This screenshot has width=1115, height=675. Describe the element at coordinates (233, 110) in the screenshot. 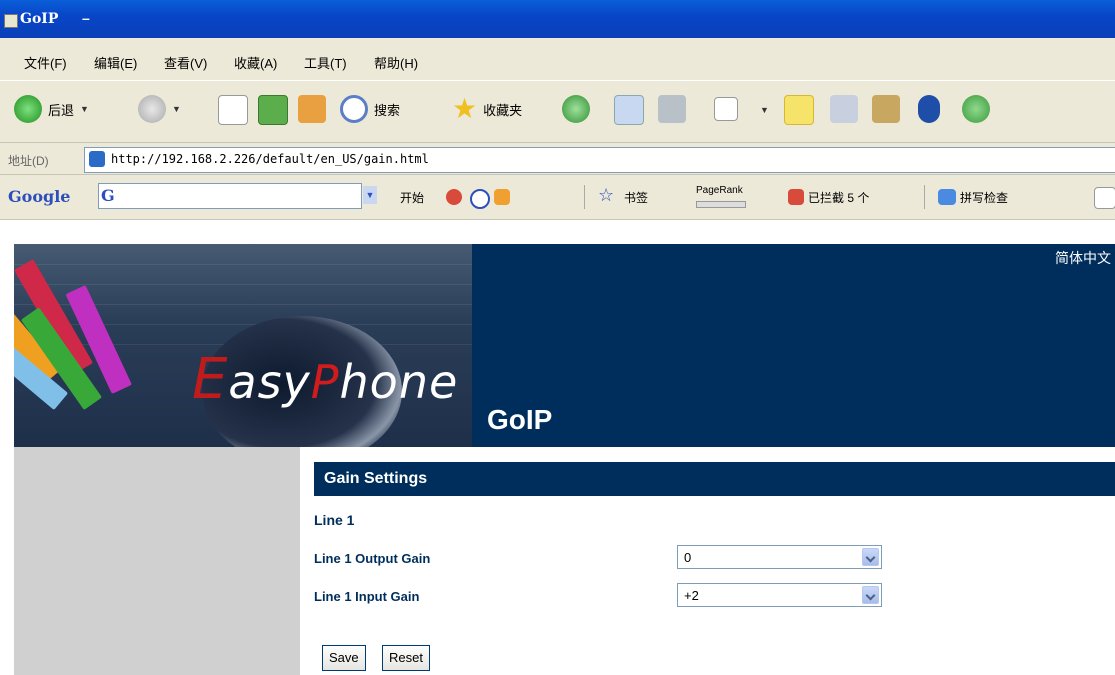

I see `stop-icon` at that location.